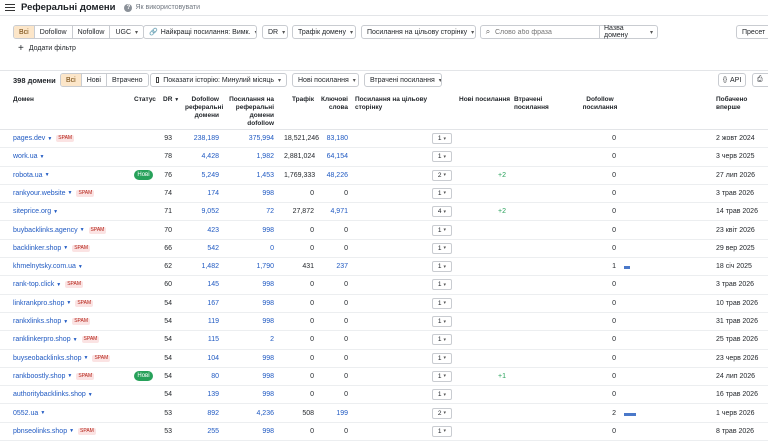 The width and height of the screenshot is (768, 444). Describe the element at coordinates (334, 211) in the screenshot. I see `keywords-value: 4,971` at that location.